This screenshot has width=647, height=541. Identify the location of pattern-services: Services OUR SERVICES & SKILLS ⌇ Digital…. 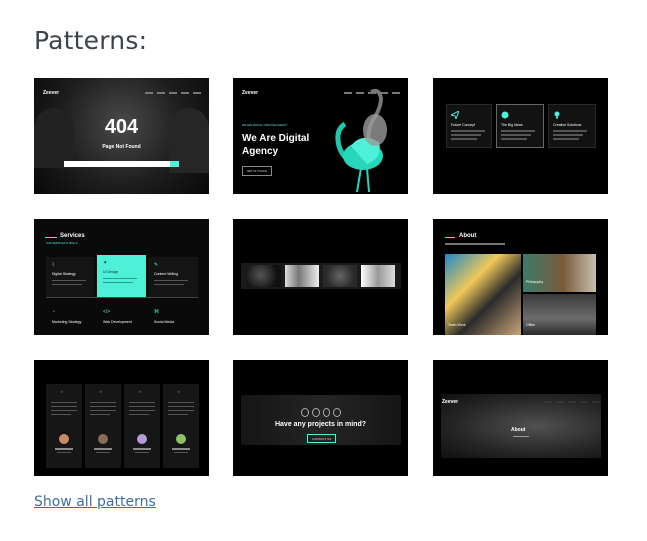
(121, 277).